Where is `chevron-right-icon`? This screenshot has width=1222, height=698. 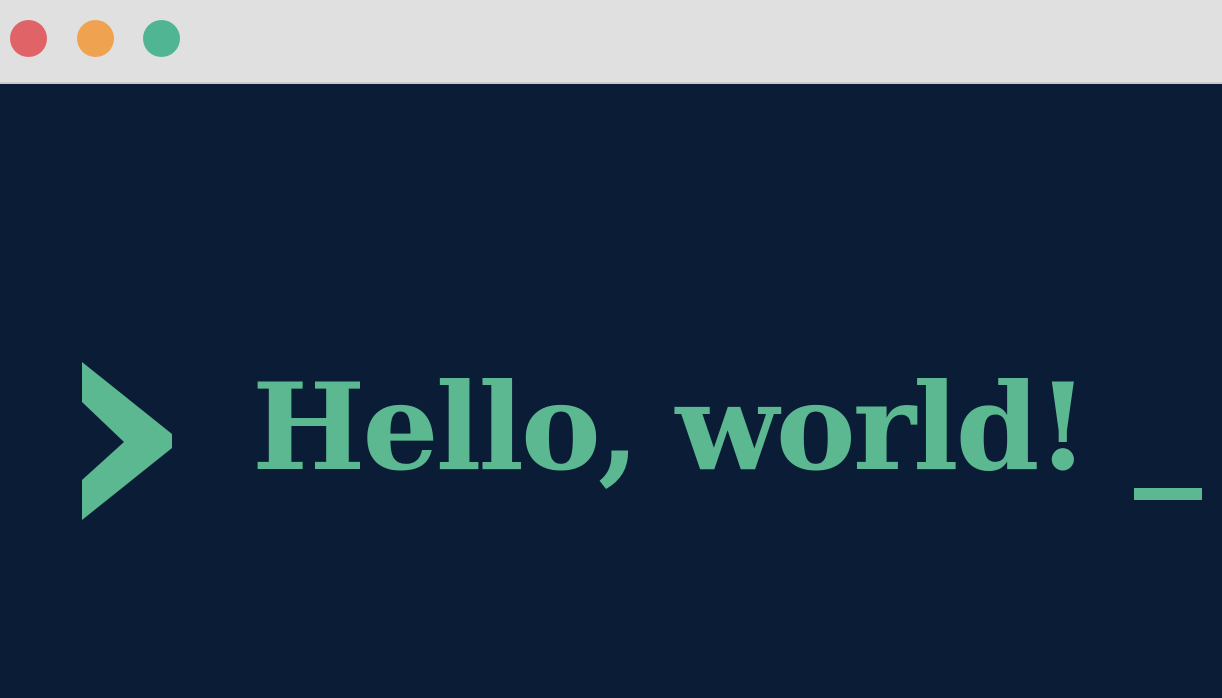 chevron-right-icon is located at coordinates (127, 441).